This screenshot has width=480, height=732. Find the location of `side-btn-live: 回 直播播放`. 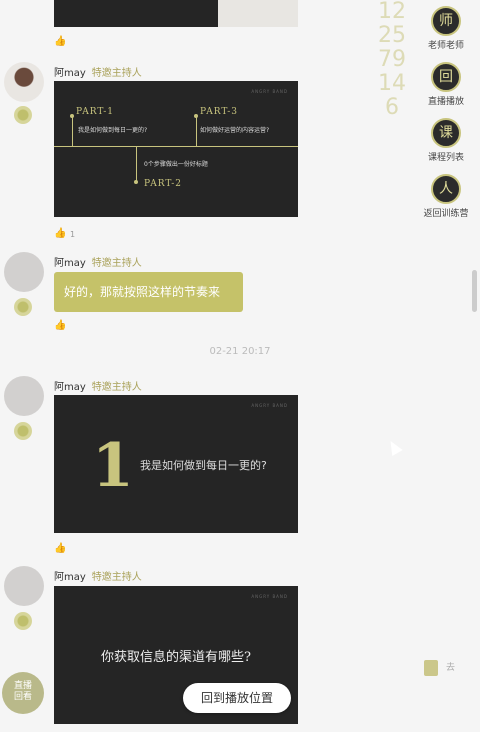

side-btn-live: 回 直播播放 is located at coordinates (443, 84).